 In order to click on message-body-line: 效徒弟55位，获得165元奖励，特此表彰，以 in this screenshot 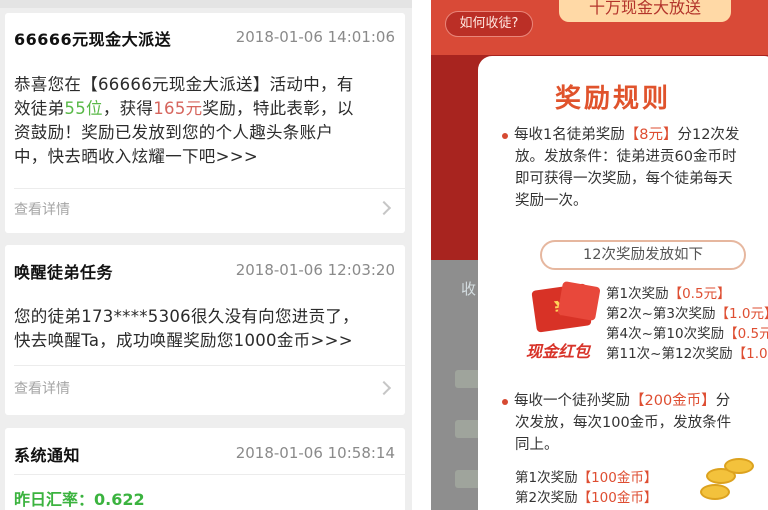, I will do `click(205, 109)`.